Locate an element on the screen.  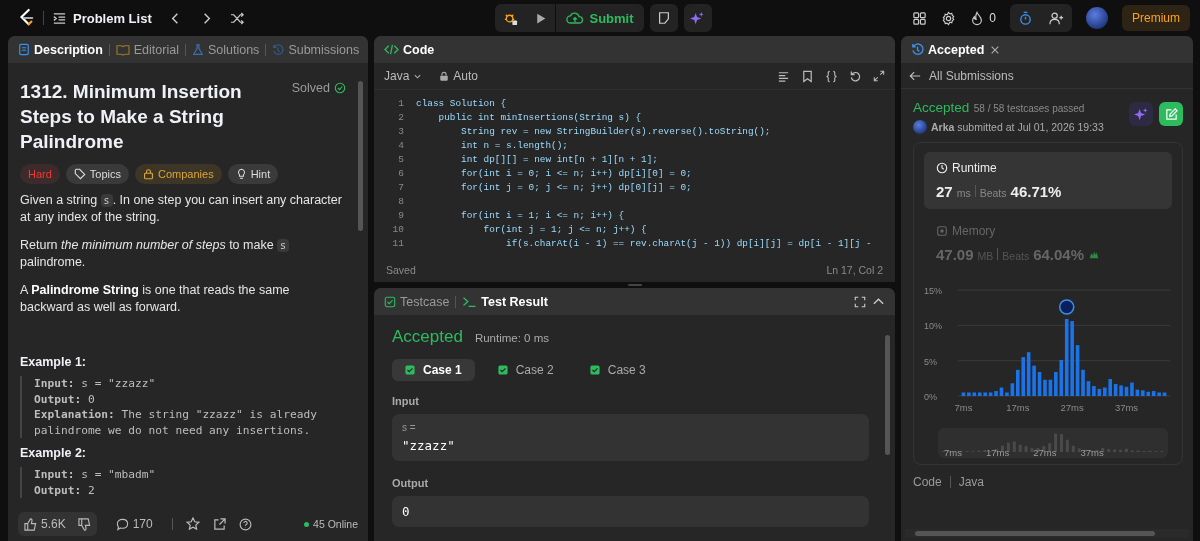
code-line: if(s.charAt(i - 1) == rev.charAt(j - 1)) dp[i][j] = dp[i - 1][j - is located at coordinates (688, 244).